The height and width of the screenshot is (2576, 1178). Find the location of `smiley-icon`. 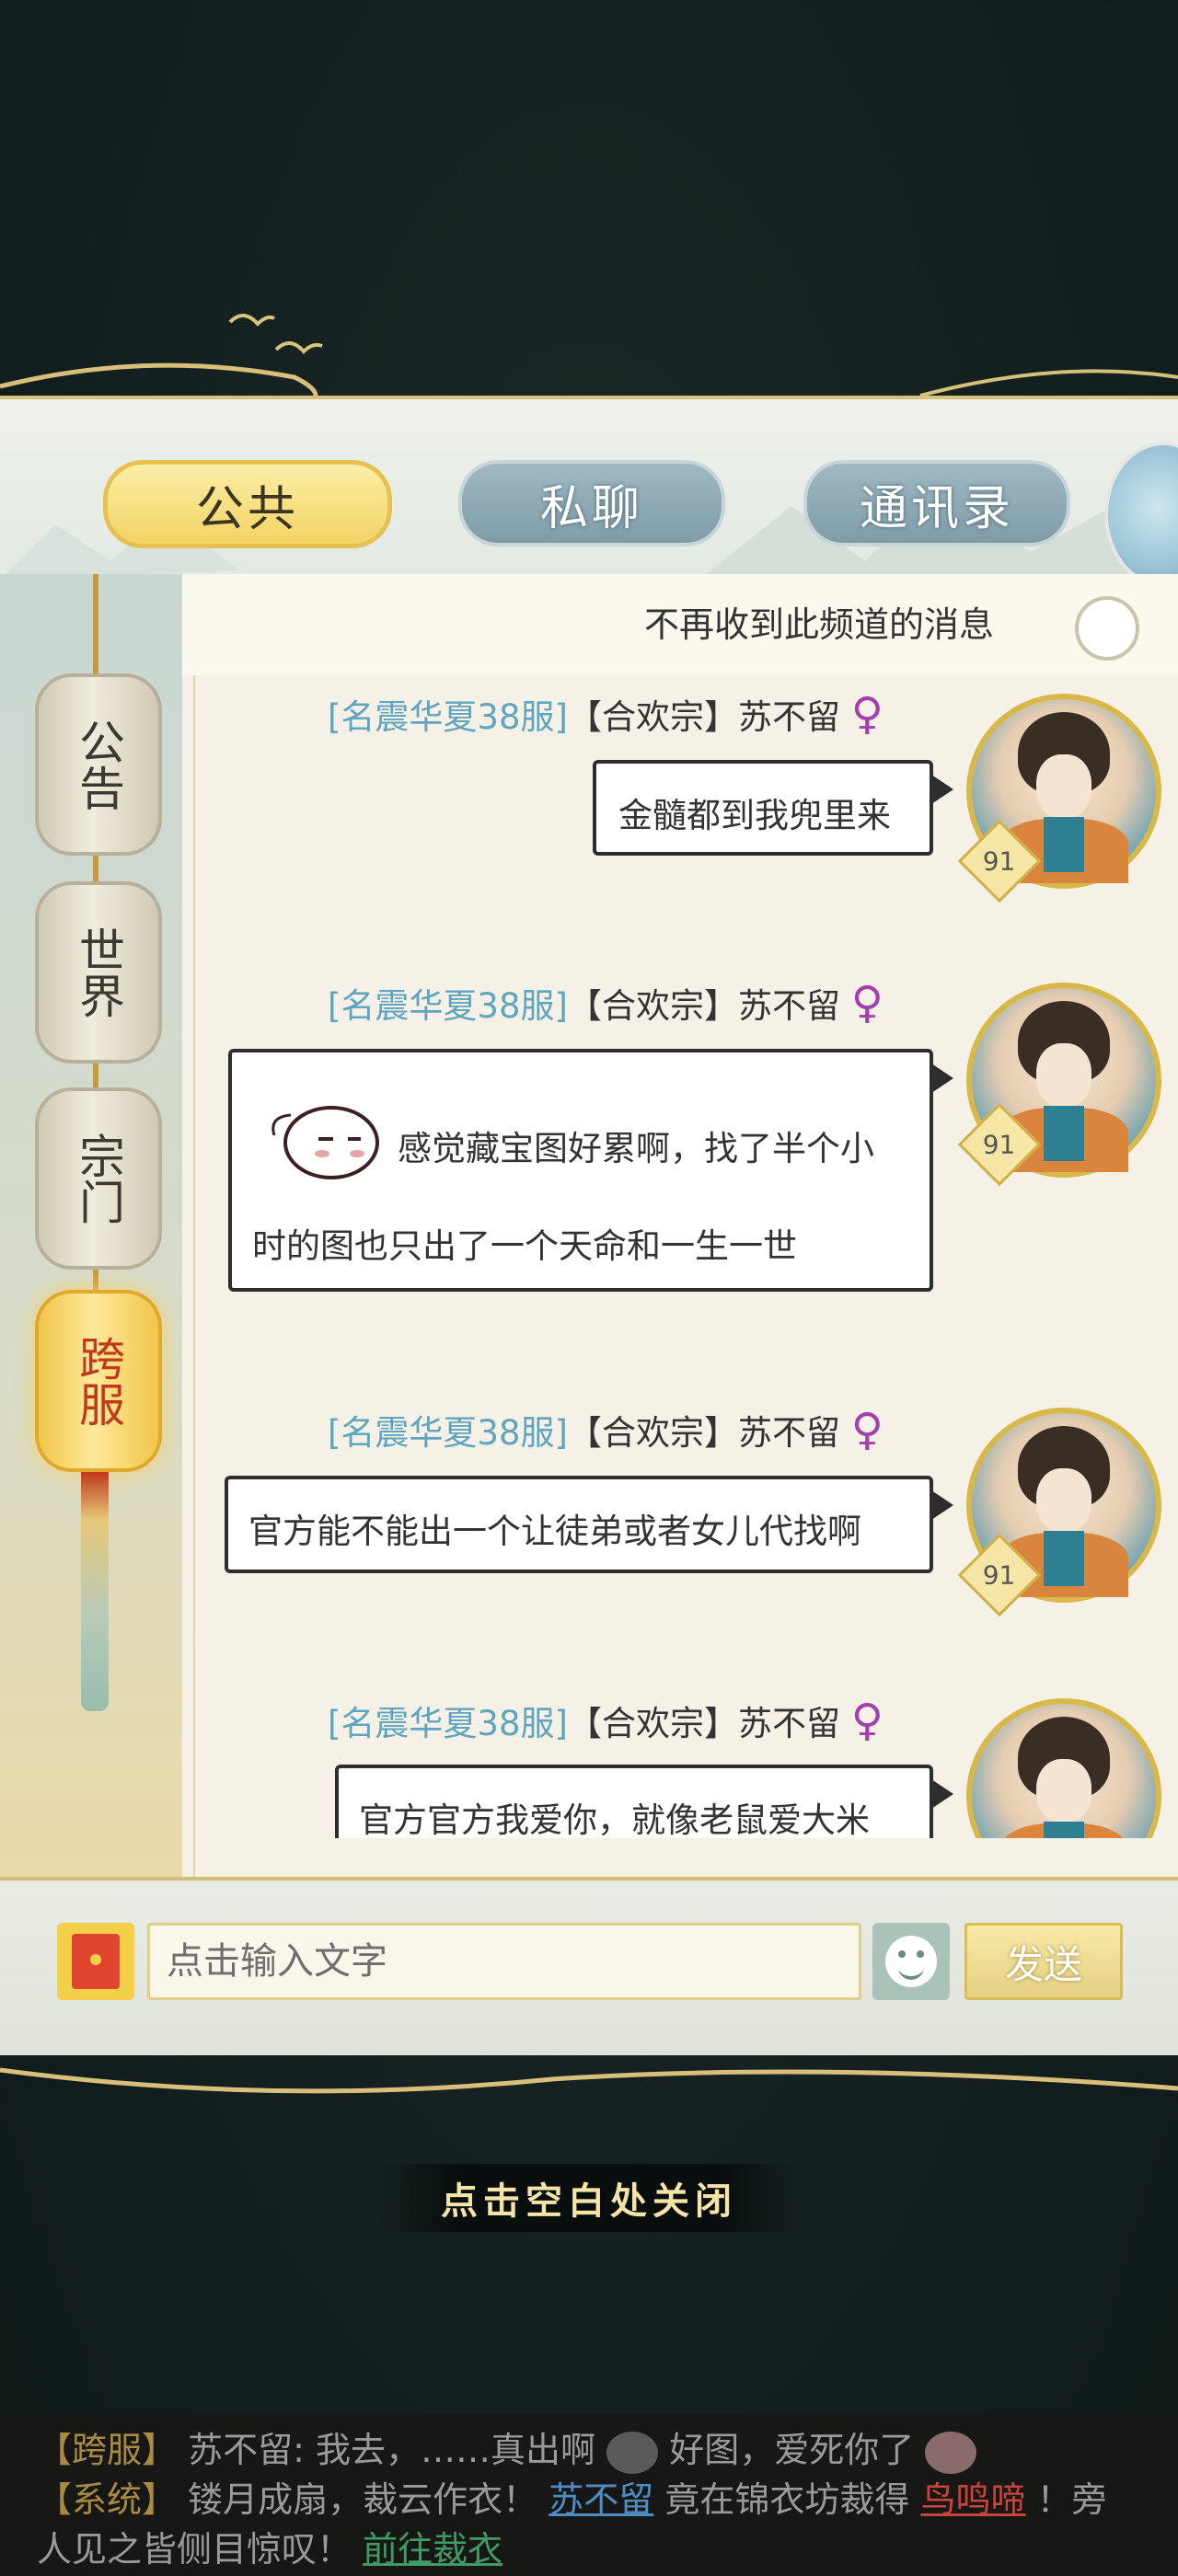

smiley-icon is located at coordinates (911, 1961).